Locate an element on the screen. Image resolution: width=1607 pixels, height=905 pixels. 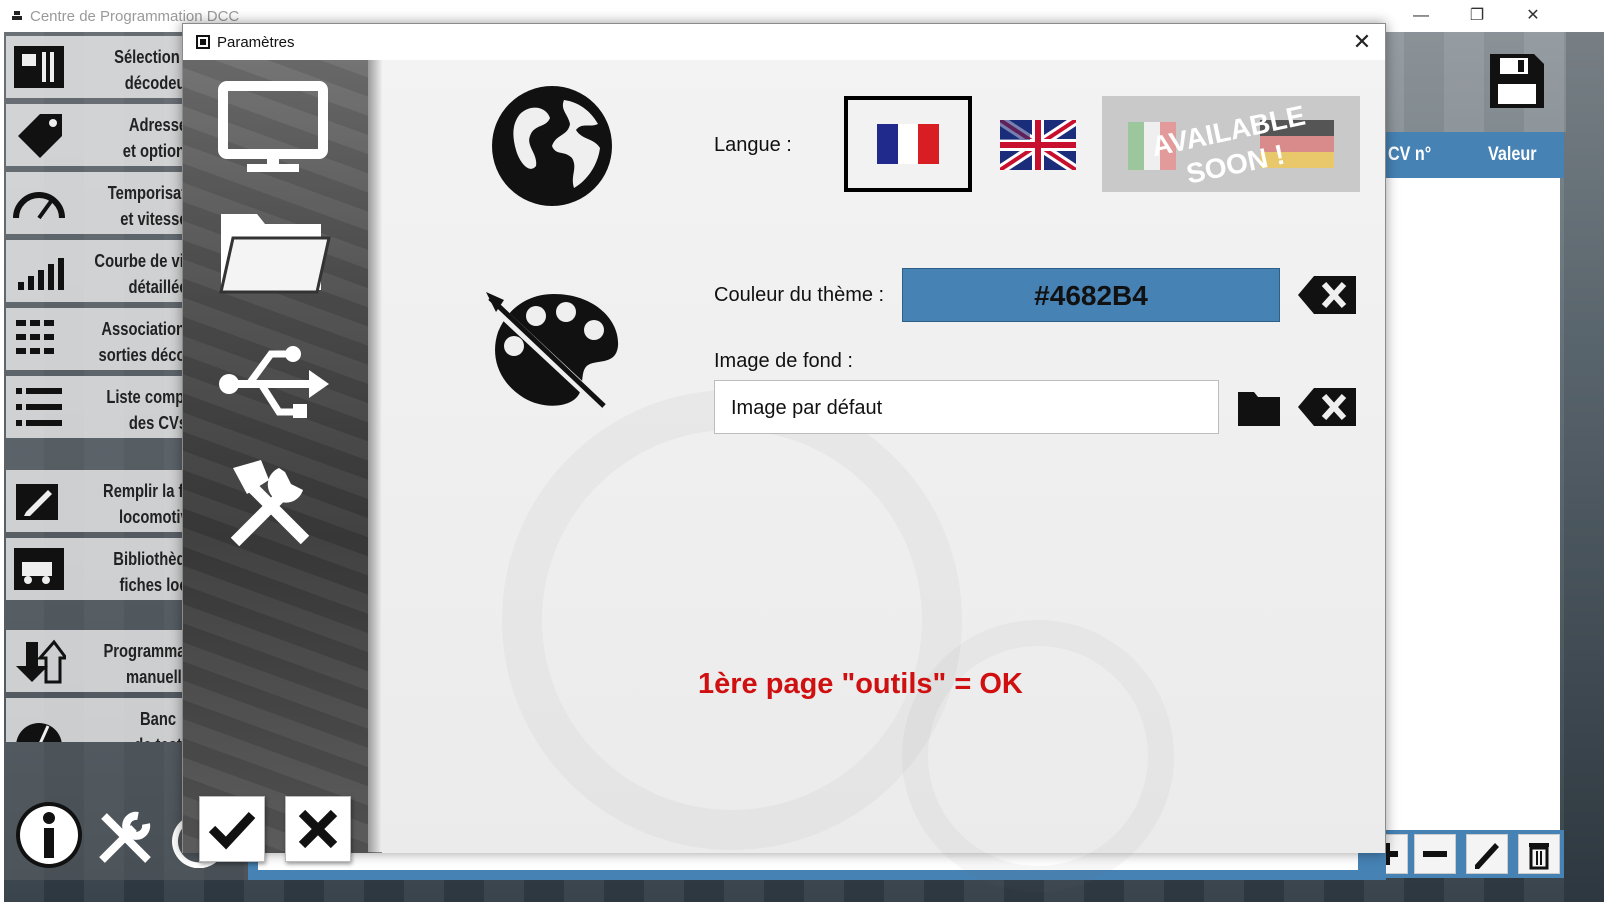
confirm-button is located at coordinates (232, 829).